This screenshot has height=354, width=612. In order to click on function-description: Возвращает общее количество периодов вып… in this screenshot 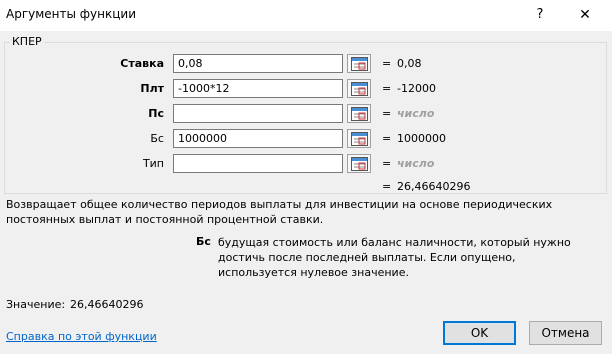, I will do `click(279, 212)`.